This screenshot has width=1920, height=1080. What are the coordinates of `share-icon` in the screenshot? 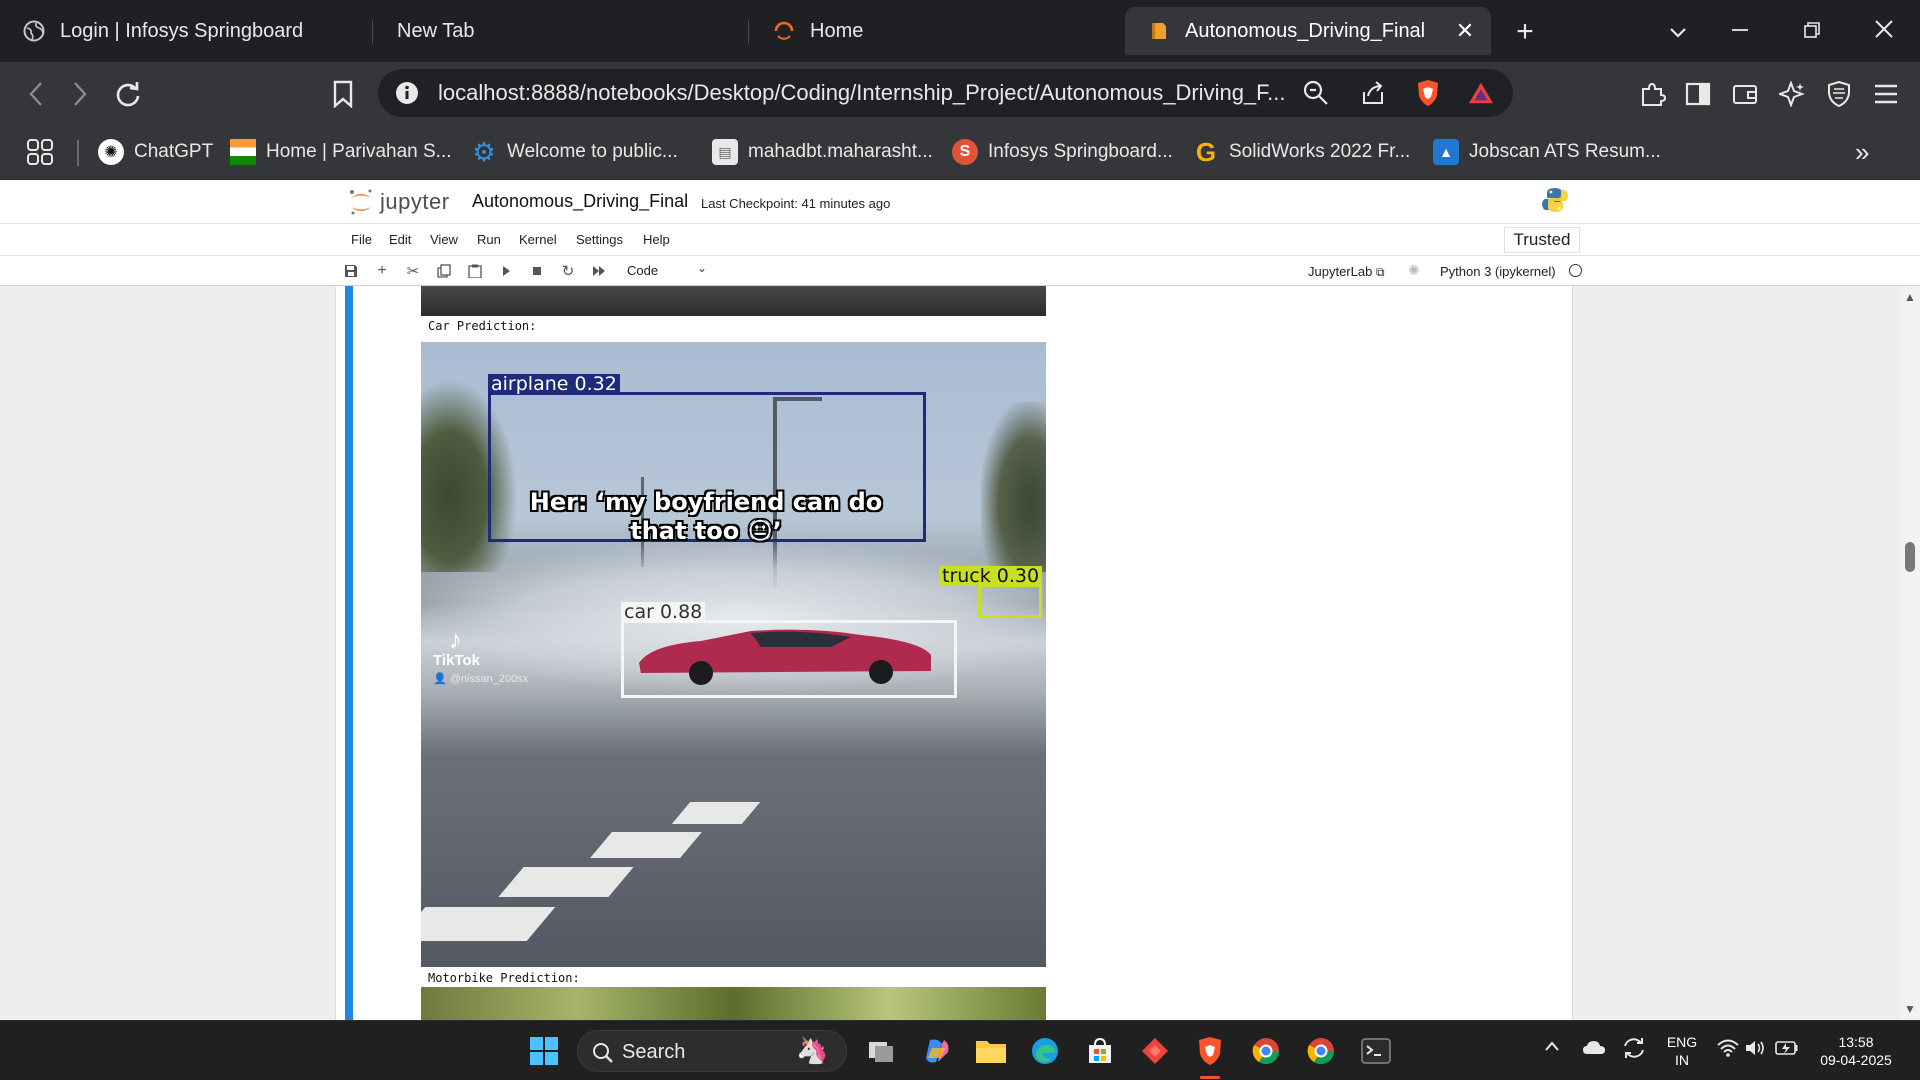 It's located at (1373, 93).